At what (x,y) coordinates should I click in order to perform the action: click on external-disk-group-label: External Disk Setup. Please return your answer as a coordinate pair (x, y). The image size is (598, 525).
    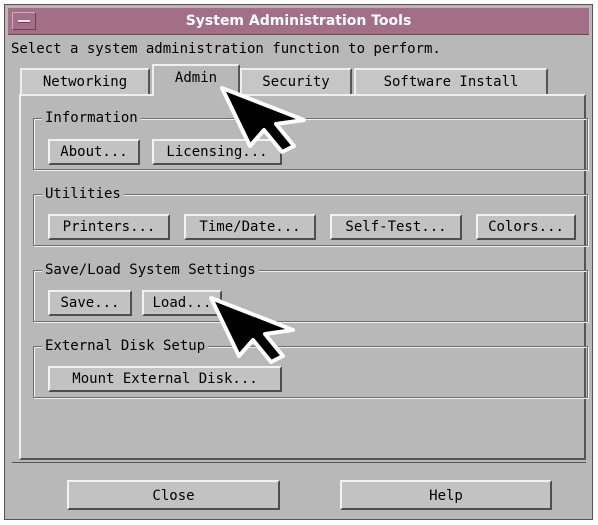
    Looking at the image, I should click on (125, 346).